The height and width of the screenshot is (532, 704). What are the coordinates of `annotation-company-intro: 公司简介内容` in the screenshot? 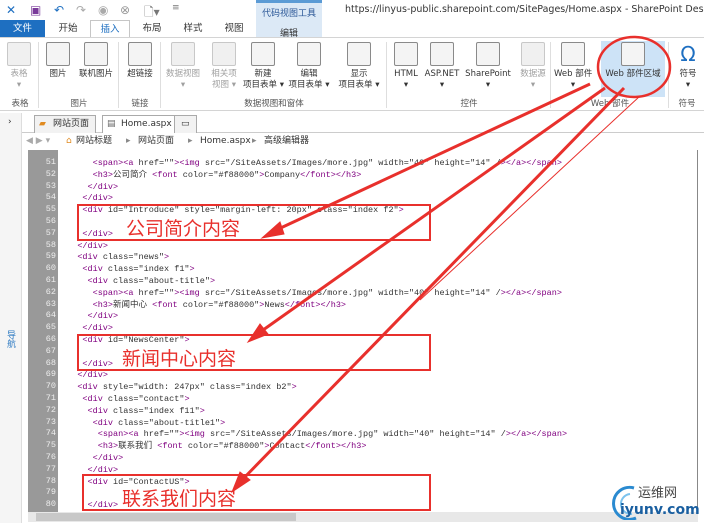 It's located at (183, 229).